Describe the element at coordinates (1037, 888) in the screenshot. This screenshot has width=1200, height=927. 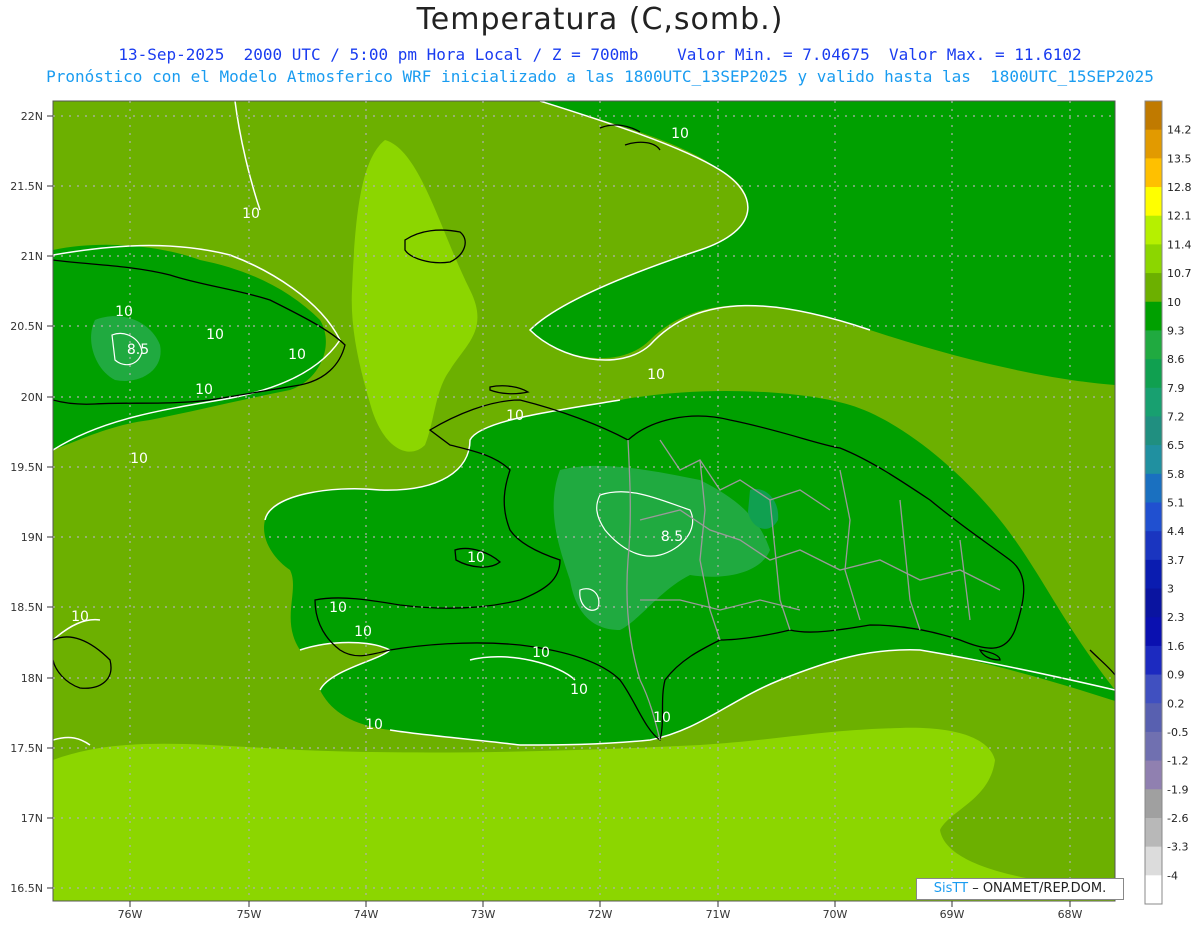
I see `credit-text: – ONAMET/REP.DOM.` at that location.